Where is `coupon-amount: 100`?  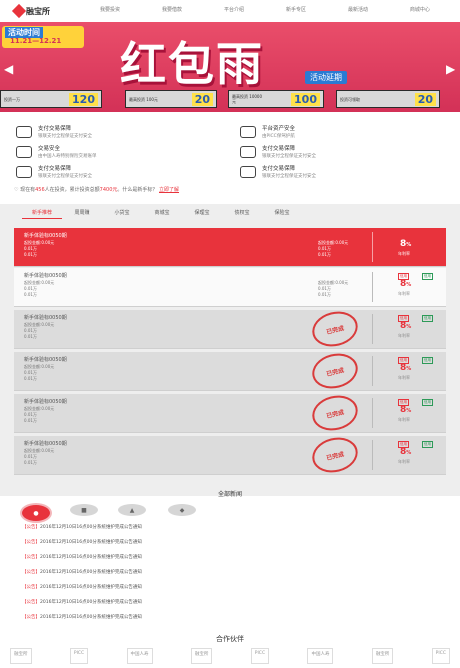
coupon-amount: 100 is located at coordinates (305, 99).